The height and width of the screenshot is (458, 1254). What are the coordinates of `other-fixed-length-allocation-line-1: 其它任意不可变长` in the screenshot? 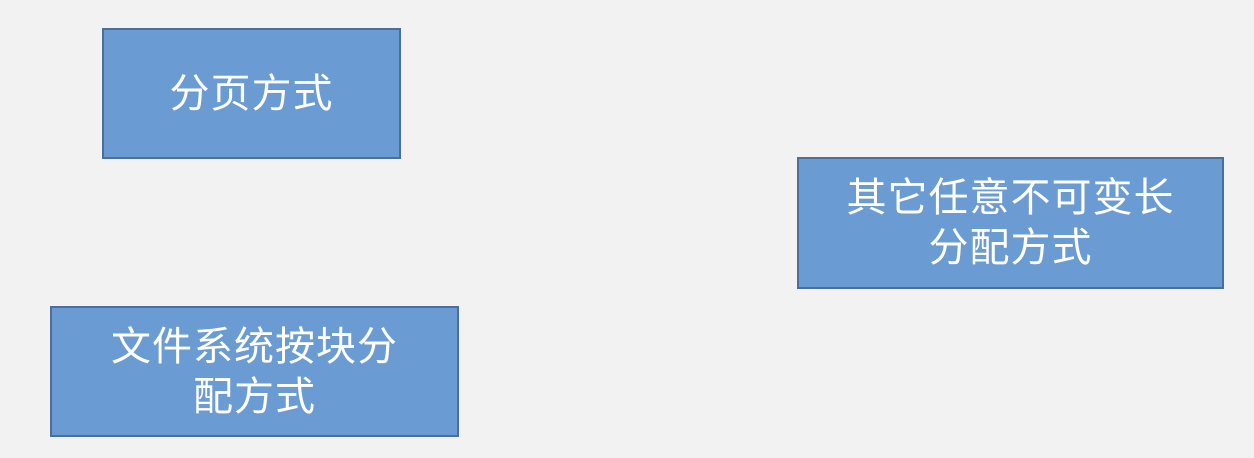 It's located at (1010, 198).